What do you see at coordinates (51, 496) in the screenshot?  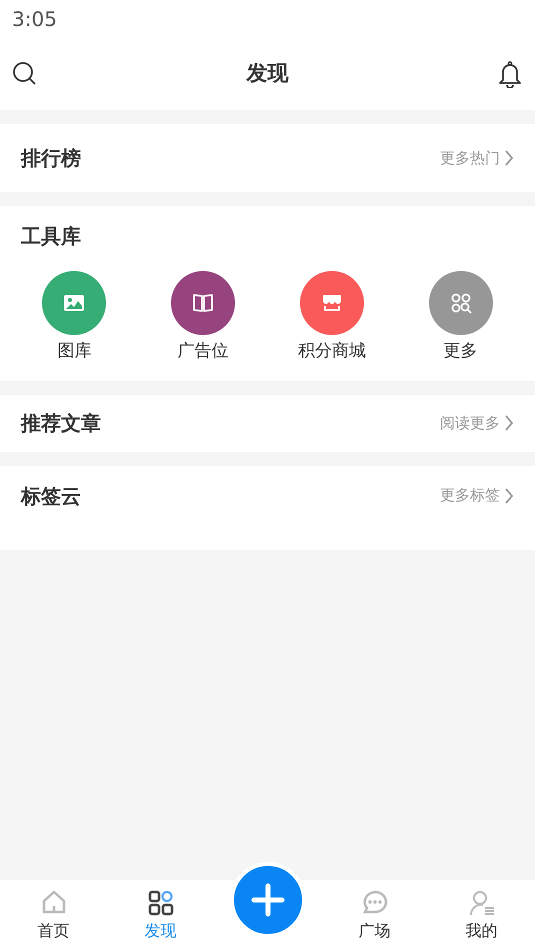 I see `section-title: 标签云` at bounding box center [51, 496].